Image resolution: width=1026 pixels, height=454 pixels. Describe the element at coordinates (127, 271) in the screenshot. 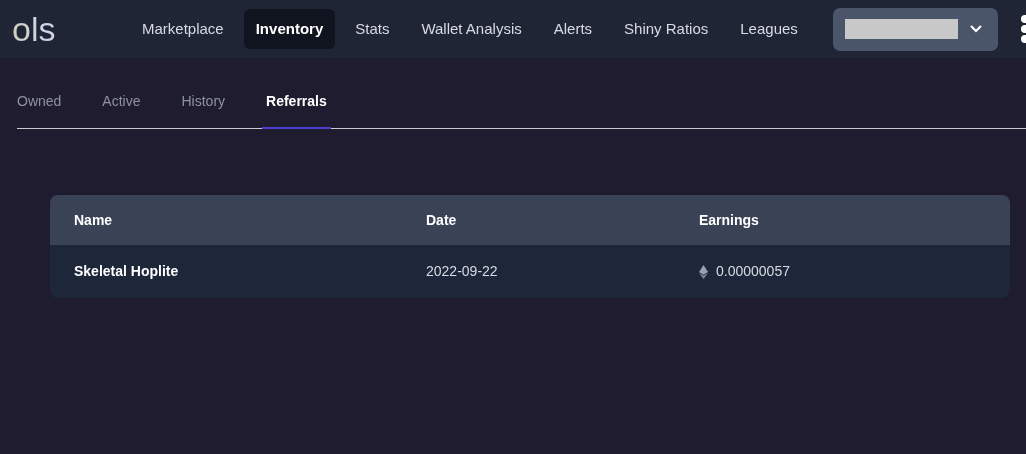

I see `table-cell-text: Skeletal Hoplite` at that location.